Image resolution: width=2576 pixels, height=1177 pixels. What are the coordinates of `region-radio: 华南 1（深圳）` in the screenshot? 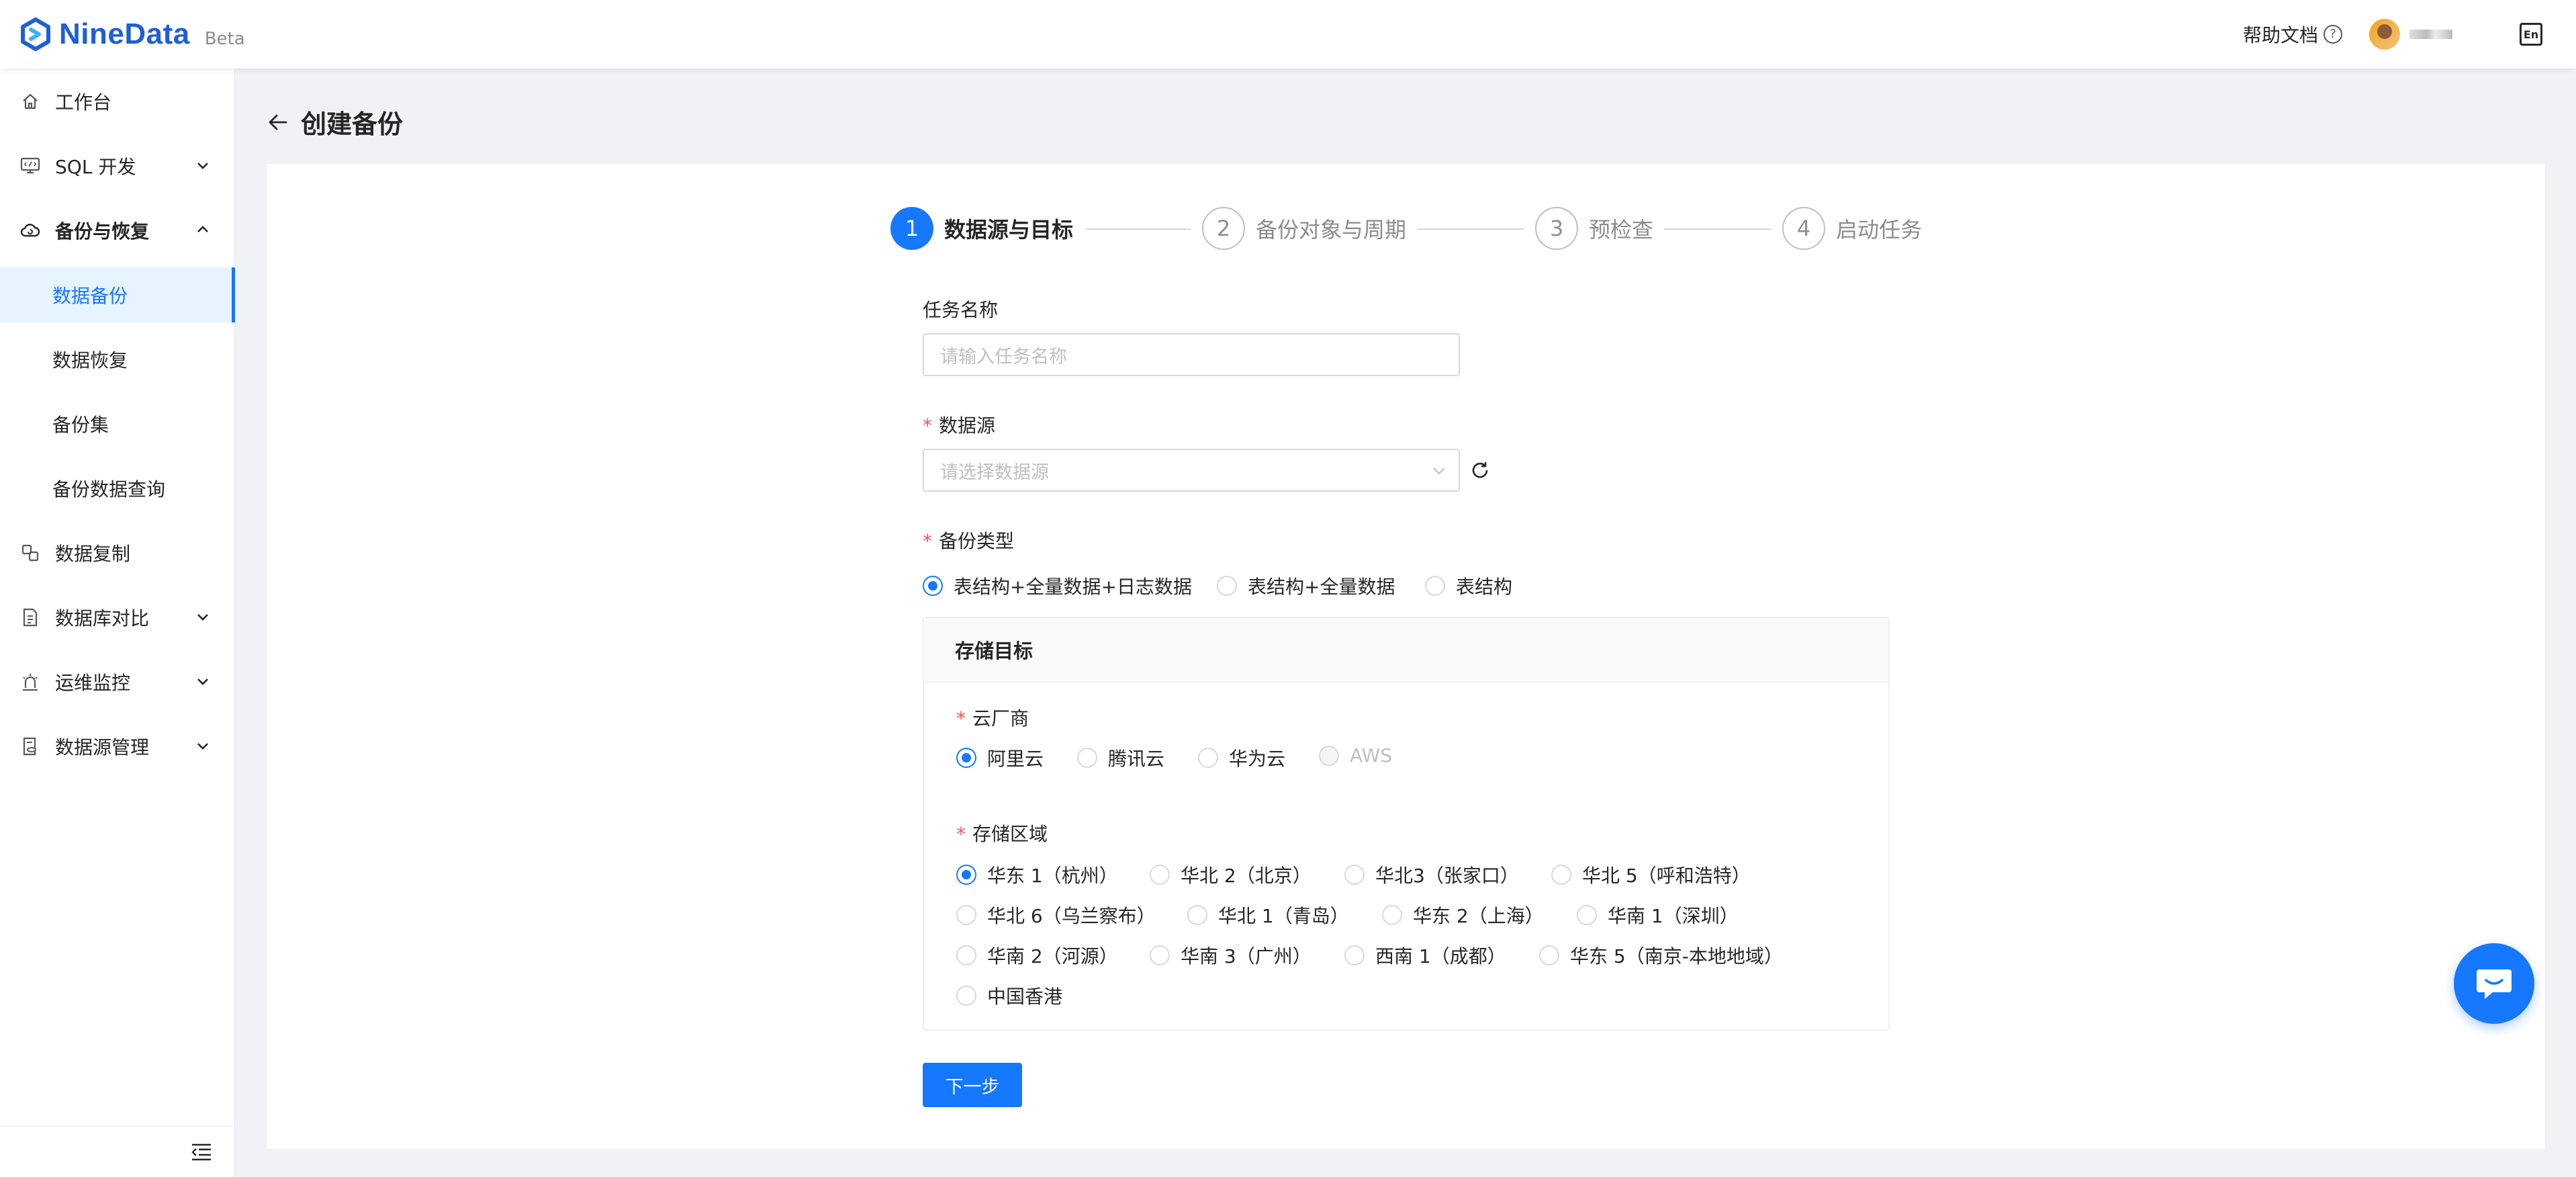 It's located at (1658, 915).